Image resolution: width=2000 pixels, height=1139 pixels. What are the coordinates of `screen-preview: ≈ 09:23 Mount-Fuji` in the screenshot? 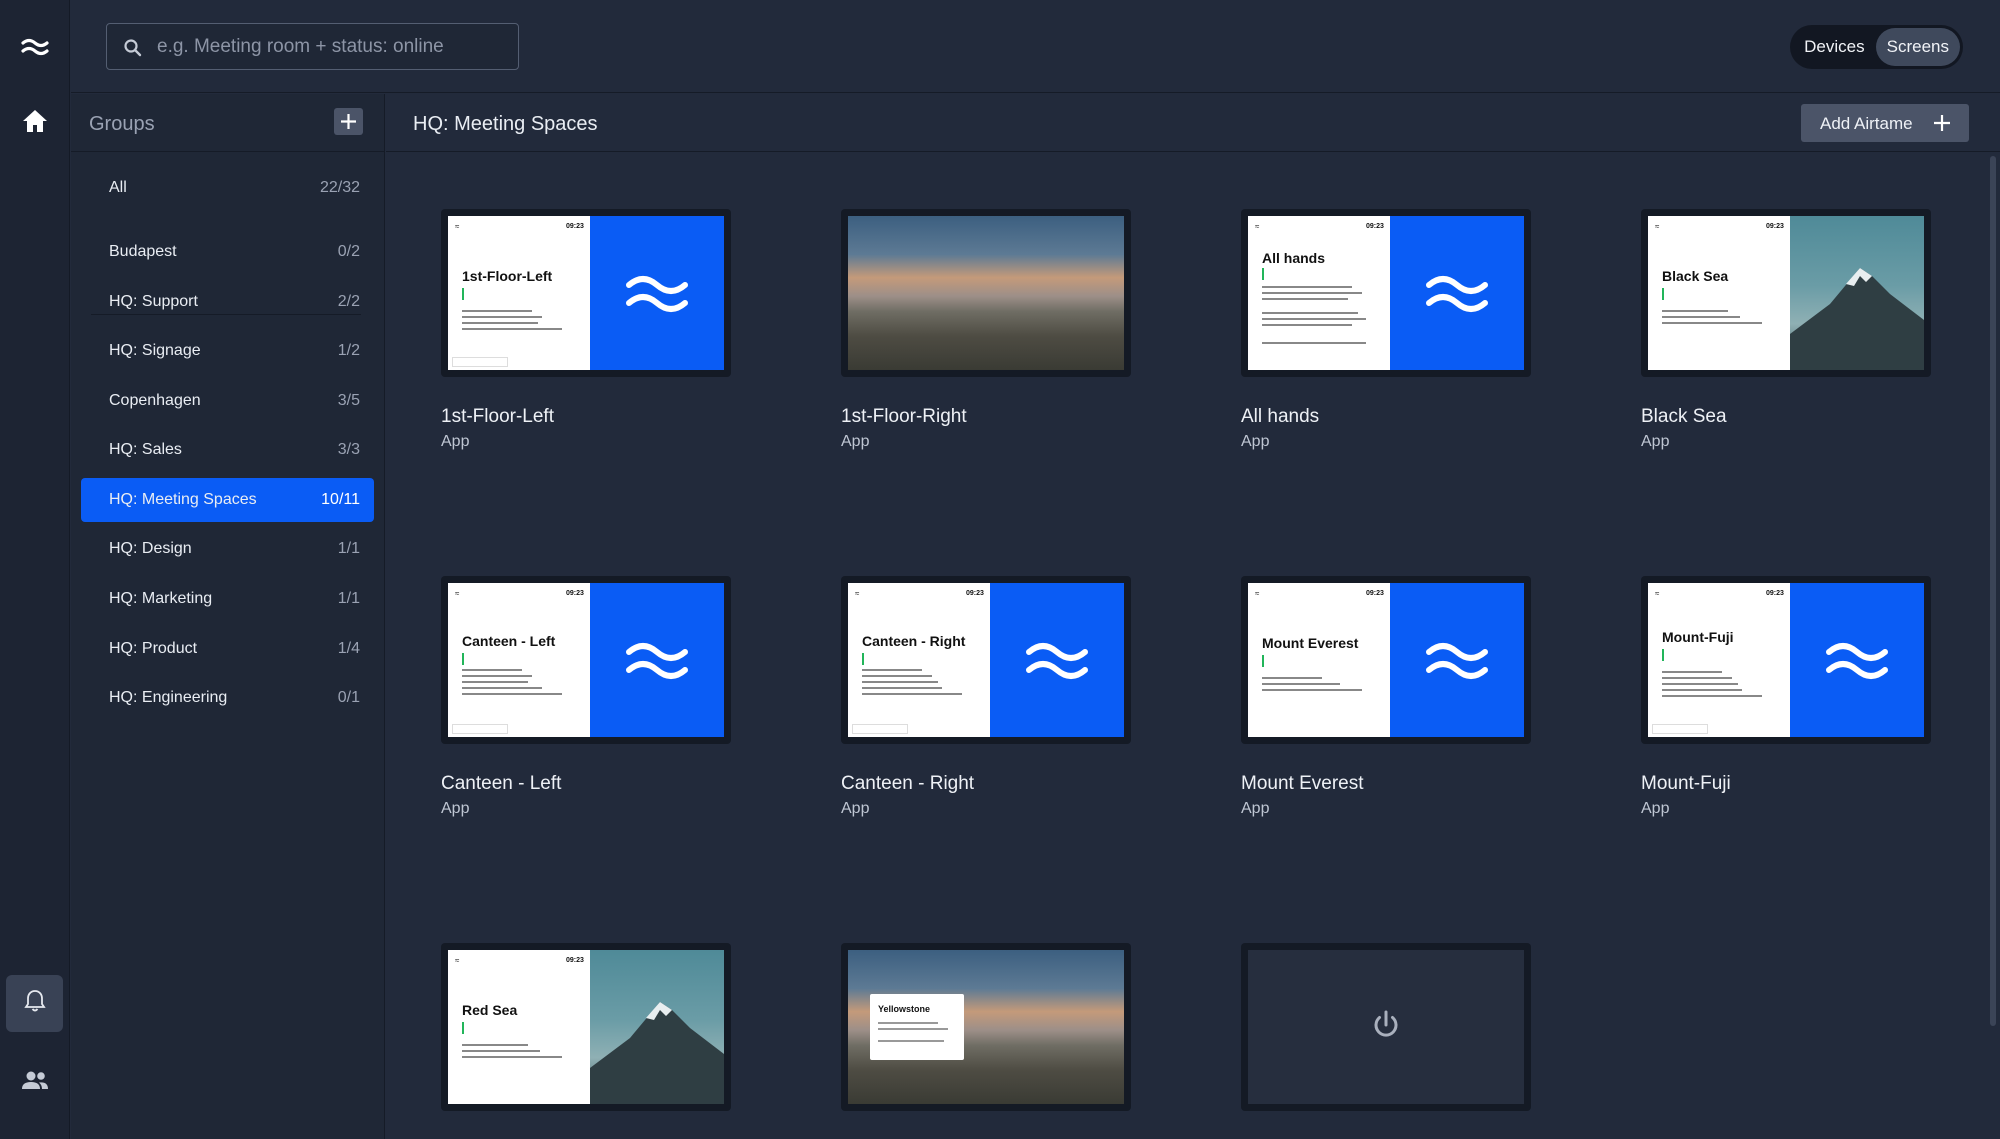 It's located at (1786, 660).